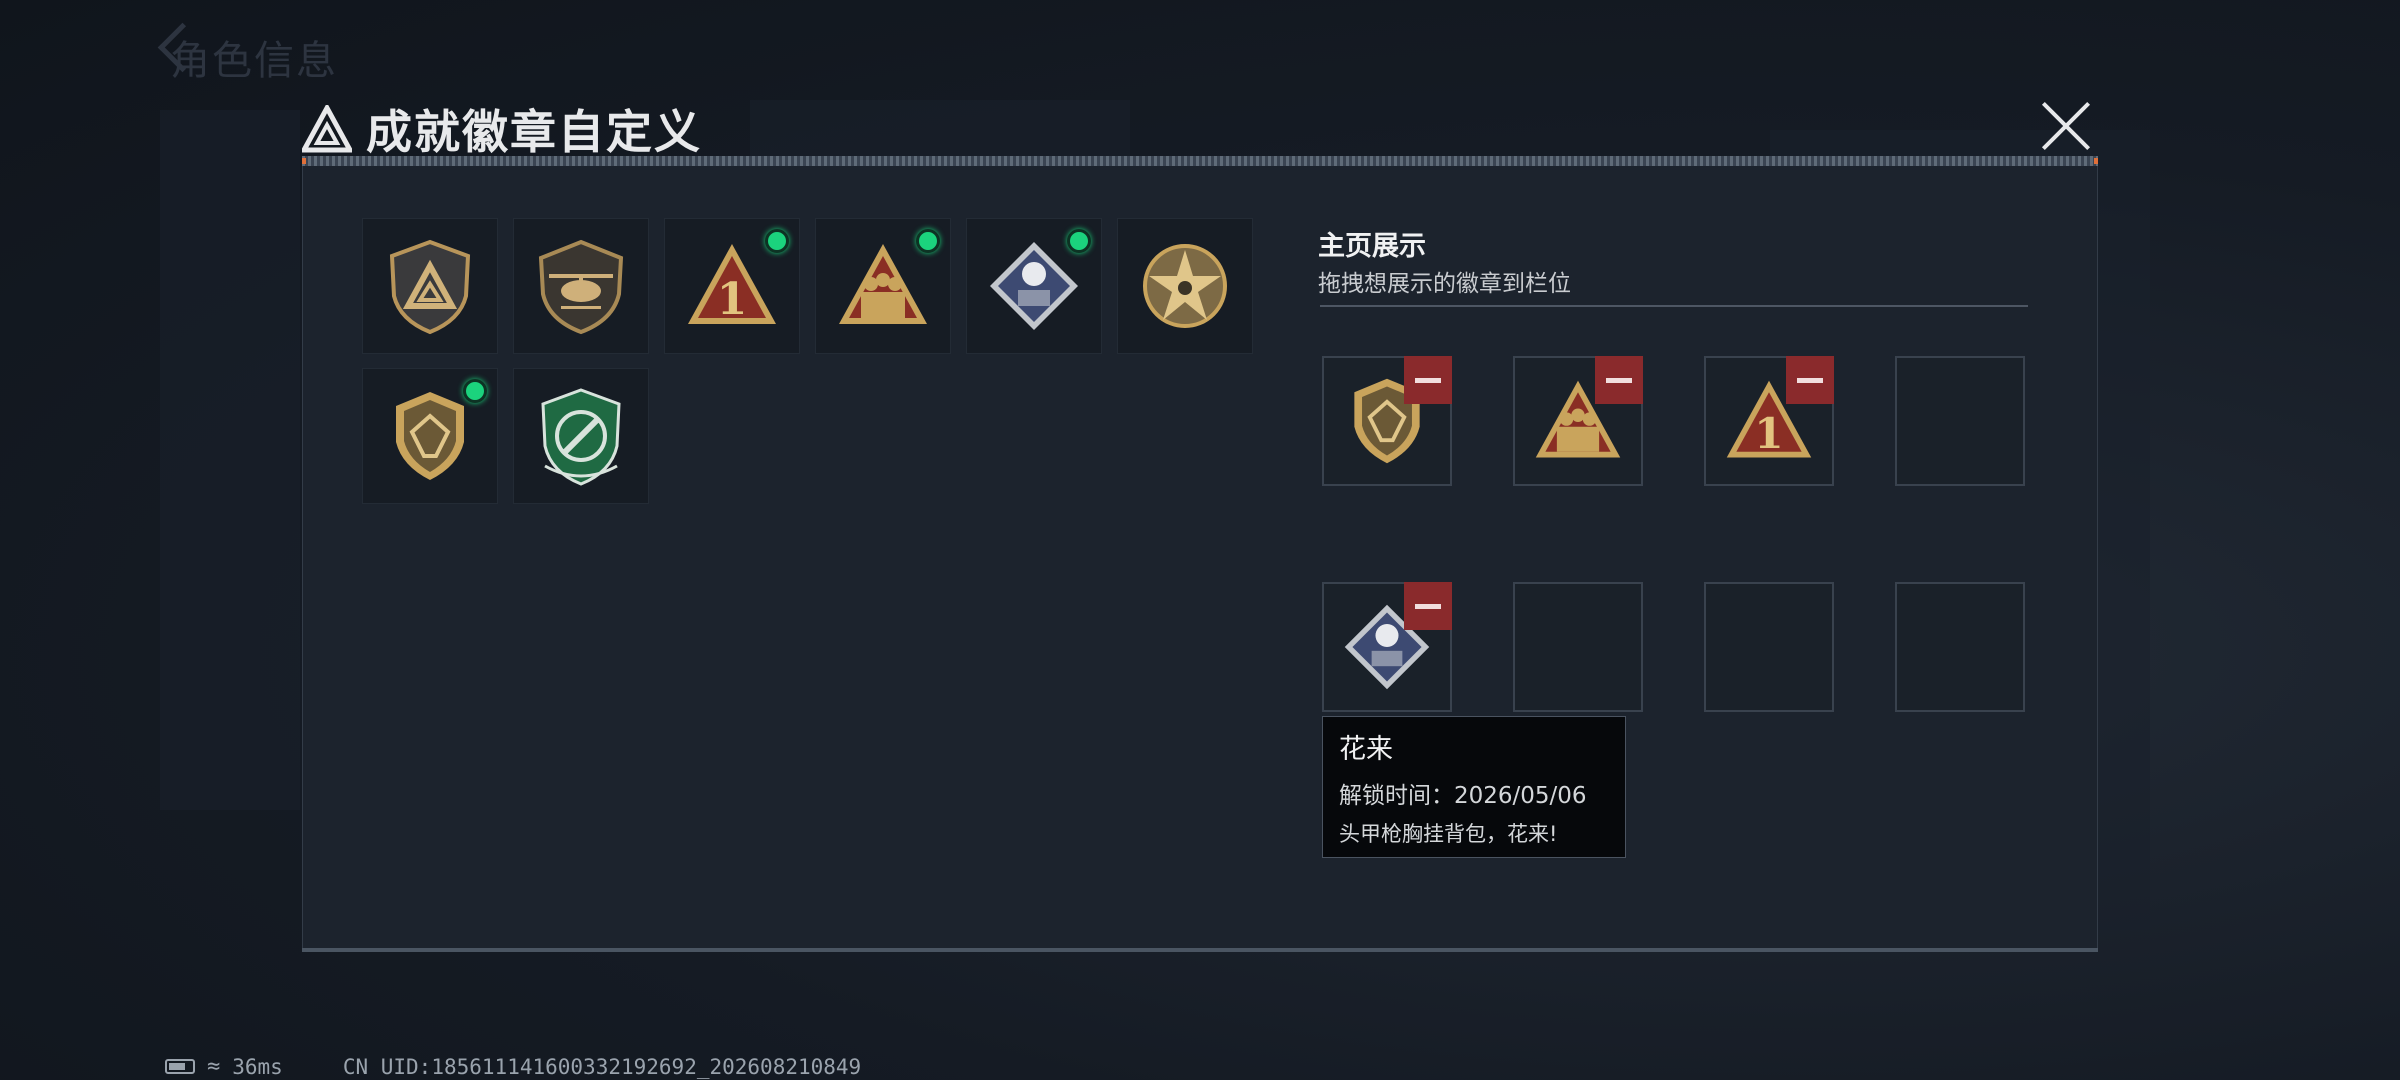 The image size is (2400, 1080). I want to click on badge-item-delta-shield, so click(430, 286).